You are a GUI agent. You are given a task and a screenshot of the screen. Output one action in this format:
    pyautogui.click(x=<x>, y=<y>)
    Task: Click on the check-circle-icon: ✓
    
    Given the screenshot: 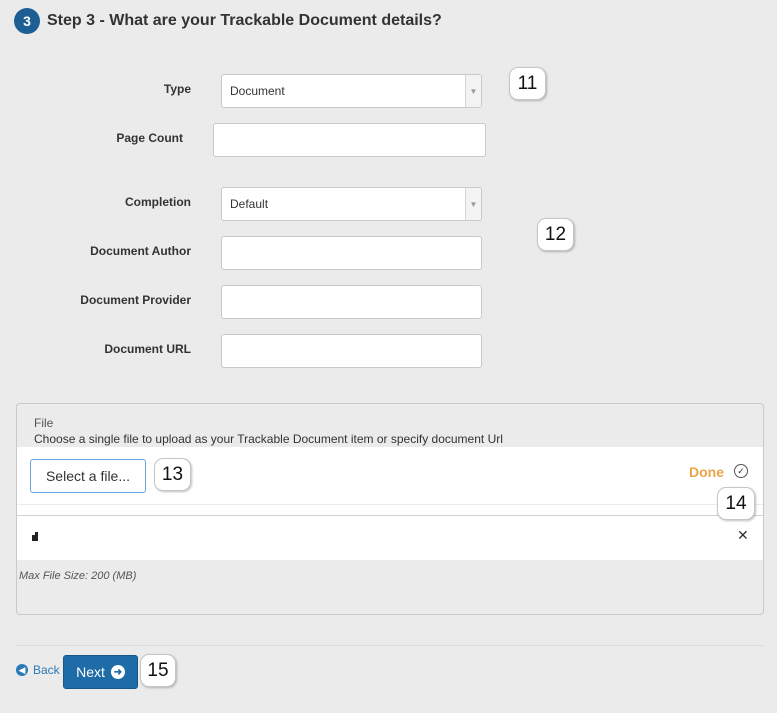 What is the action you would take?
    pyautogui.click(x=741, y=471)
    